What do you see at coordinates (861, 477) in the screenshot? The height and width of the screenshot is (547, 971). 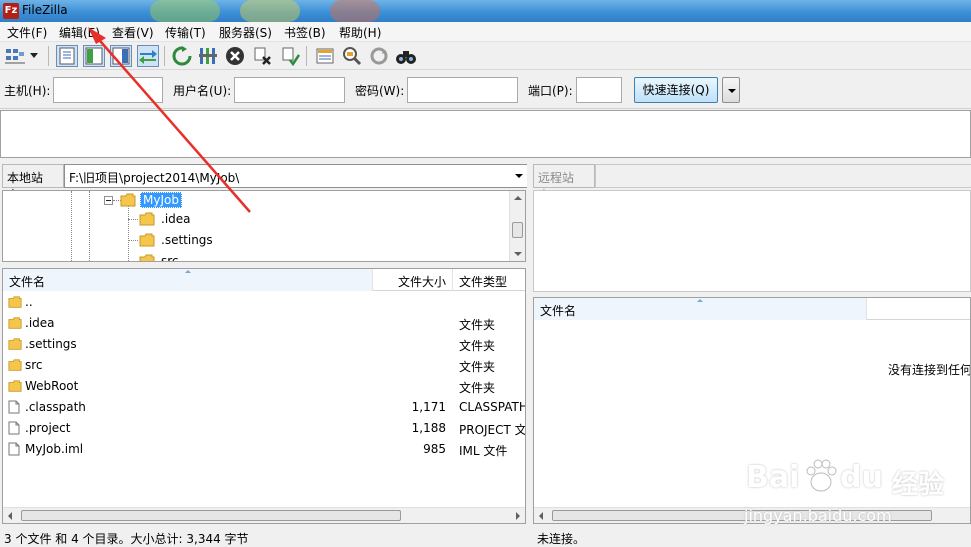 I see `watermark-brand-du: du` at bounding box center [861, 477].